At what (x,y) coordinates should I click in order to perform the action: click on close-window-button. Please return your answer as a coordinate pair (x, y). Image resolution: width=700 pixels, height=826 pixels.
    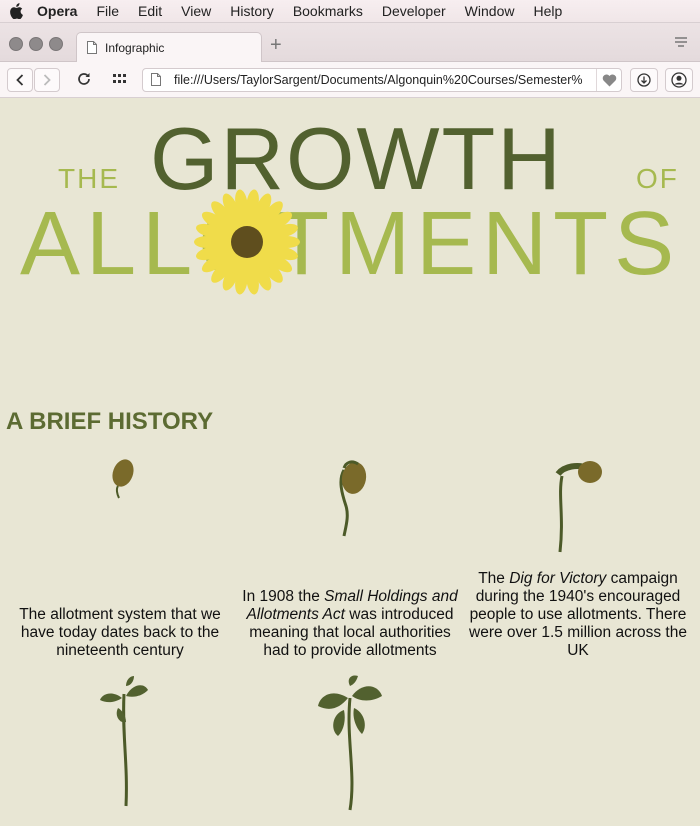
    Looking at the image, I should click on (16, 44).